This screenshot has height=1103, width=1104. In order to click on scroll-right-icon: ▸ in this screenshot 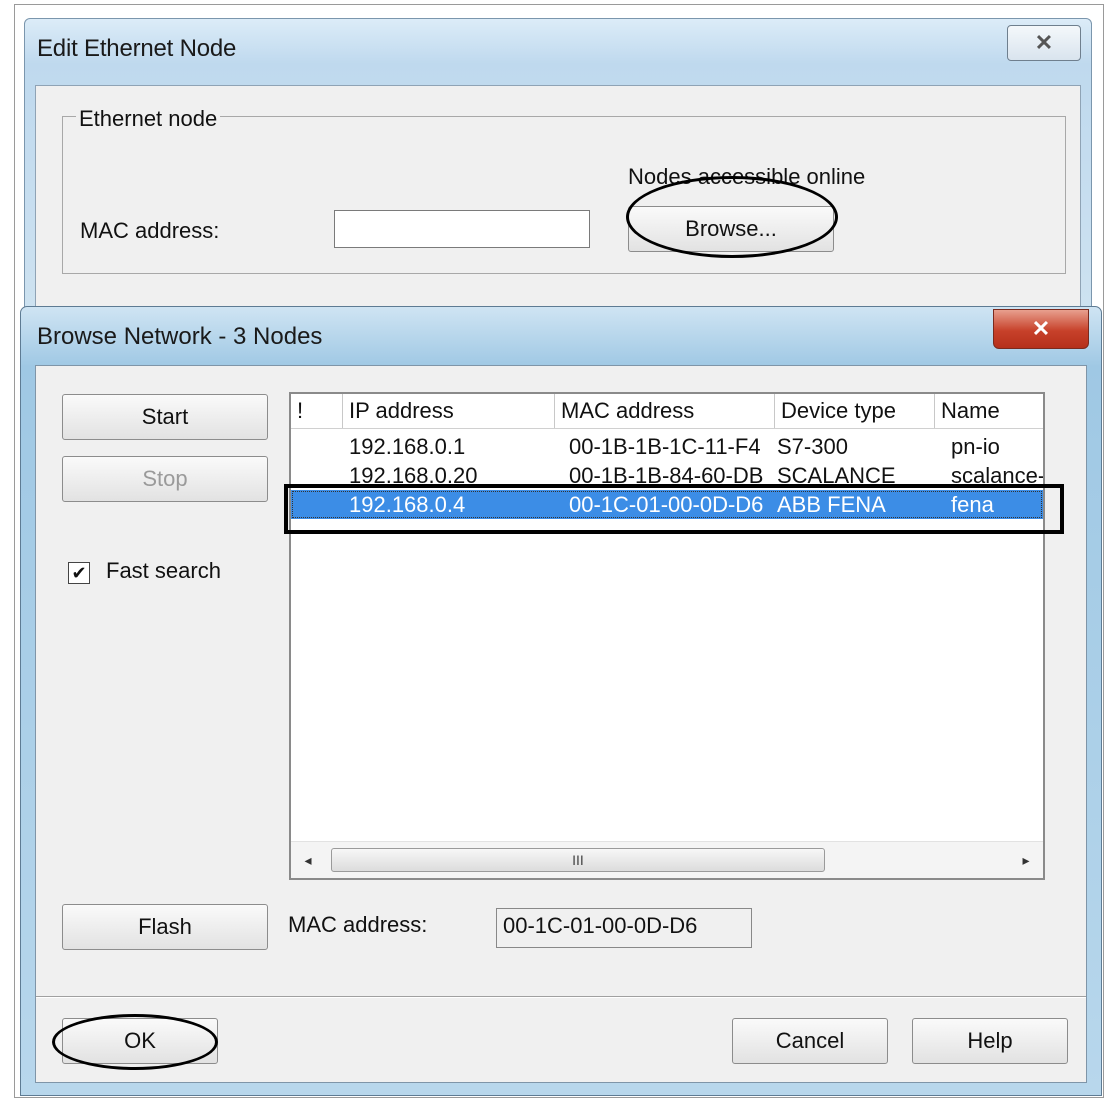, I will do `click(1026, 860)`.